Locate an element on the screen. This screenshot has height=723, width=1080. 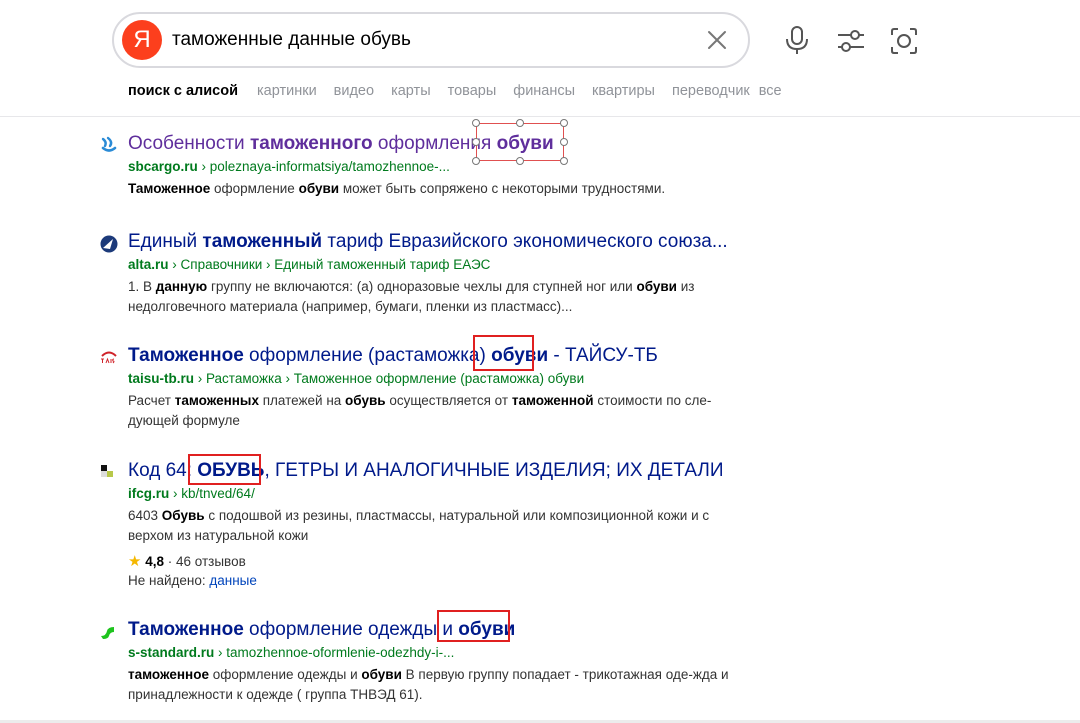
ifcg-favicon is located at coordinates (107, 471).